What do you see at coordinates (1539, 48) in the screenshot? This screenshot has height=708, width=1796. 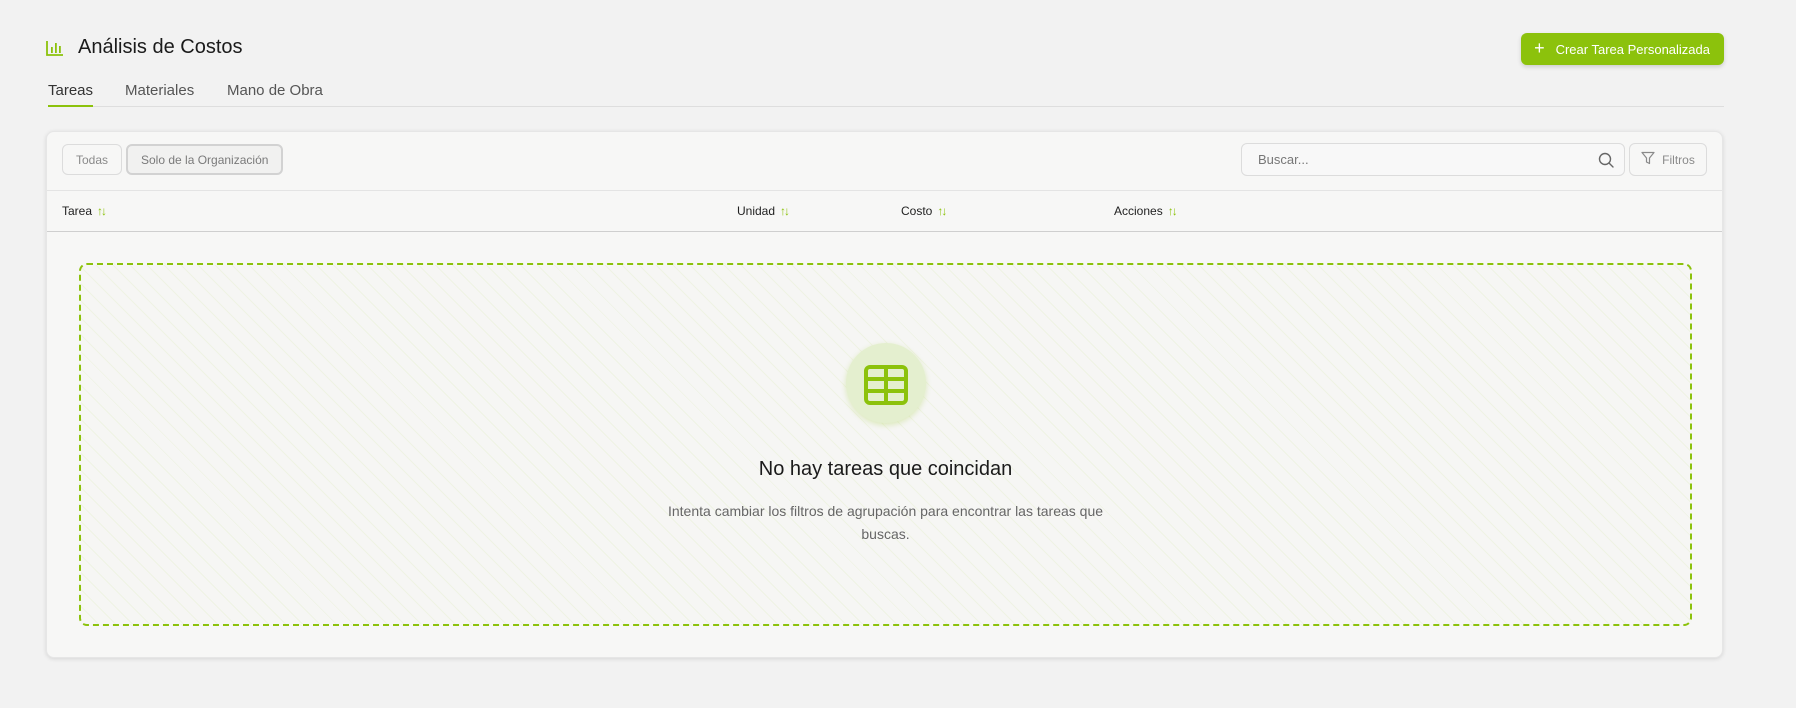 I see `plus-icon: +` at bounding box center [1539, 48].